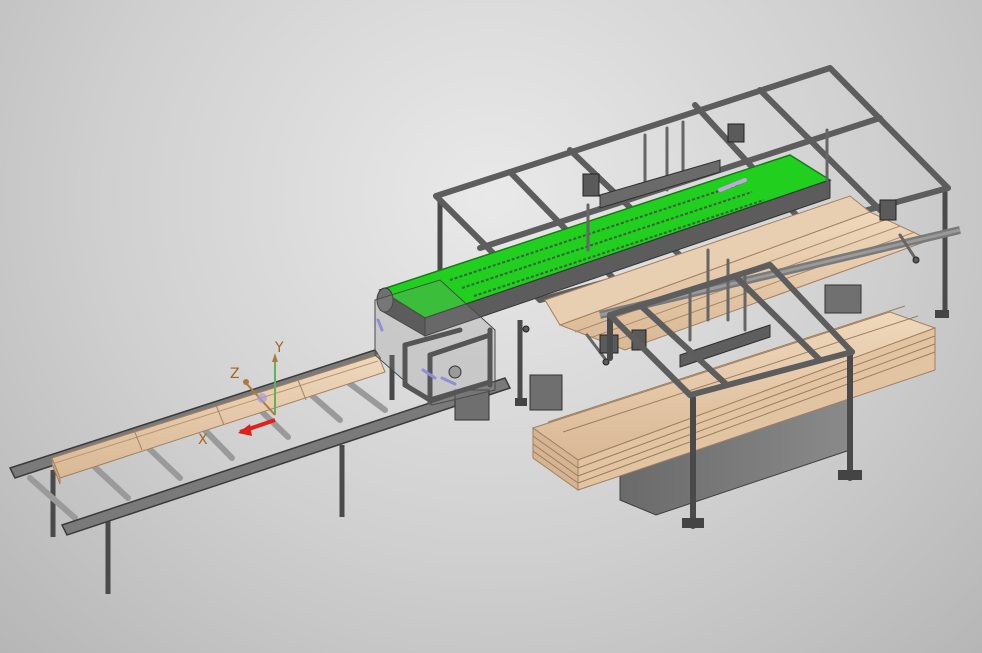 Image resolution: width=982 pixels, height=653 pixels. Describe the element at coordinates (246, 382) in the screenshot. I see `z-axis-arrowhead-icon` at that location.